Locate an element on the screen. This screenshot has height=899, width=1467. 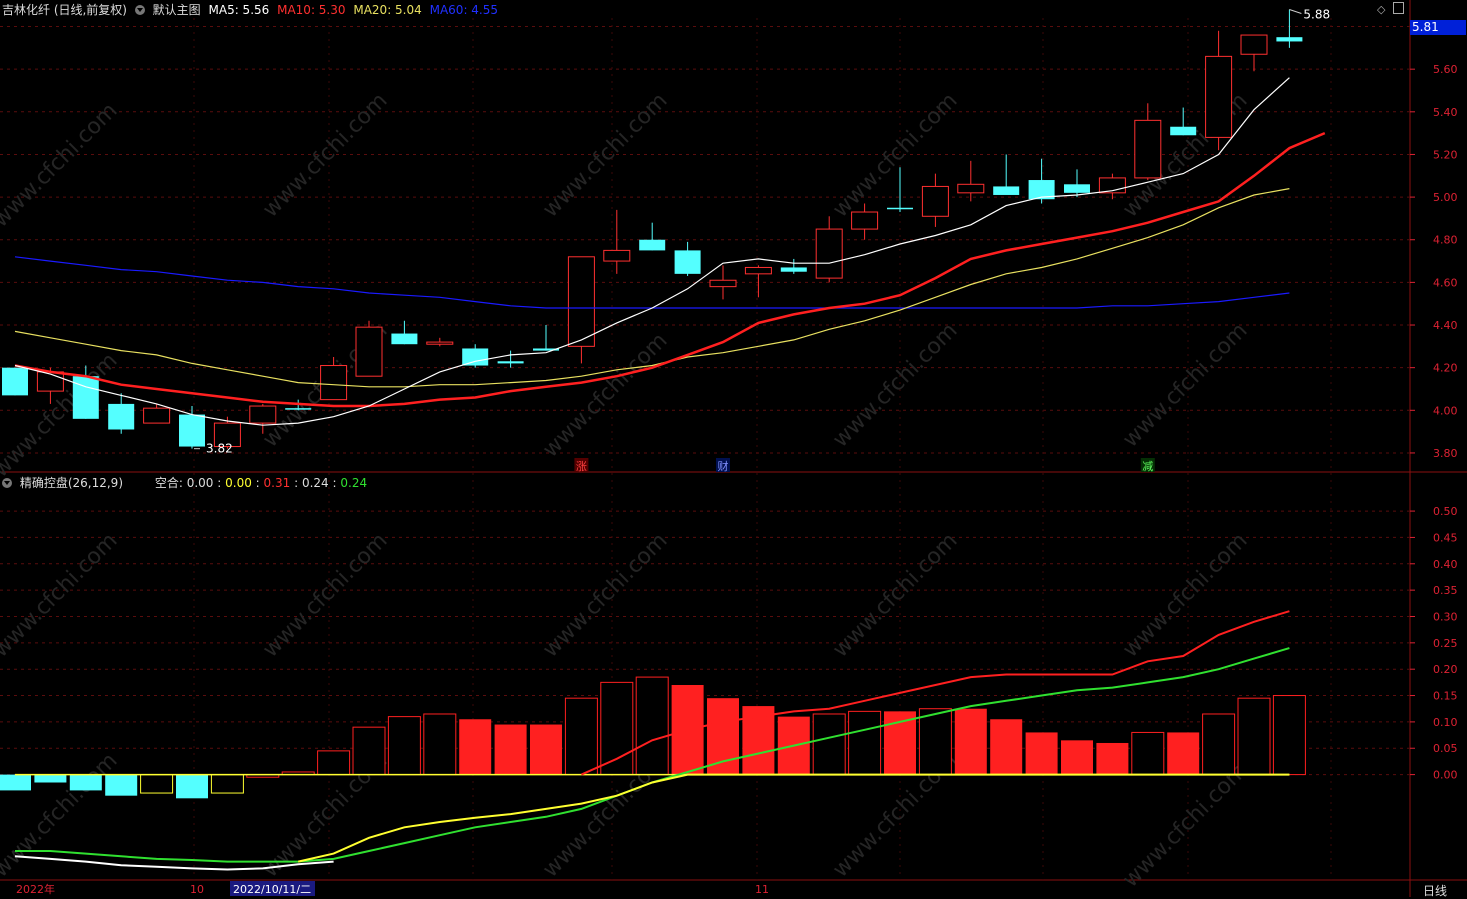
indicator-axis-label: 0.45 is located at coordinates (1445, 537).